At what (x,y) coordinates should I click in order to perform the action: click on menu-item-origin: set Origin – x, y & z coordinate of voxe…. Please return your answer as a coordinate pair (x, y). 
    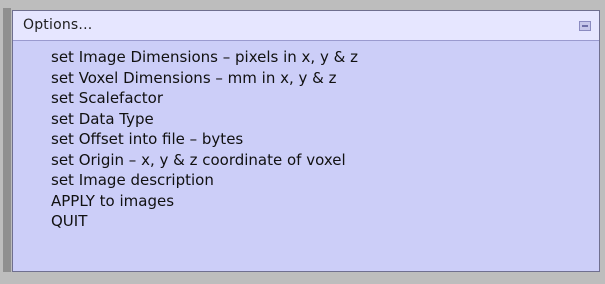
    Looking at the image, I should click on (306, 160).